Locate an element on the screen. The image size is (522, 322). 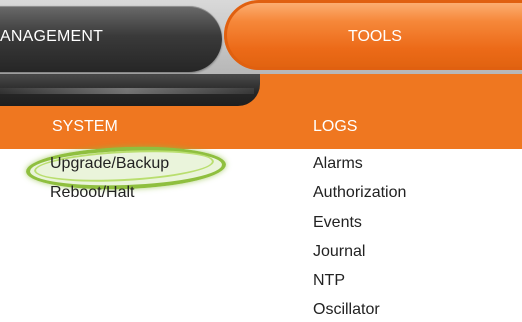
tab-management-label: ANAGEMENT is located at coordinates (51, 37).